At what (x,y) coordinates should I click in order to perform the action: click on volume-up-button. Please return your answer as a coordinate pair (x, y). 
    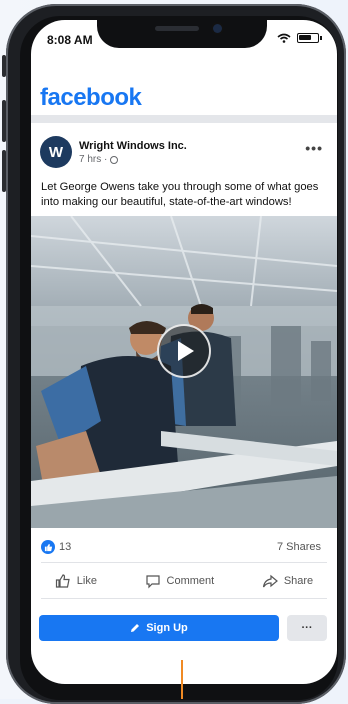
    Looking at the image, I should click on (4, 121).